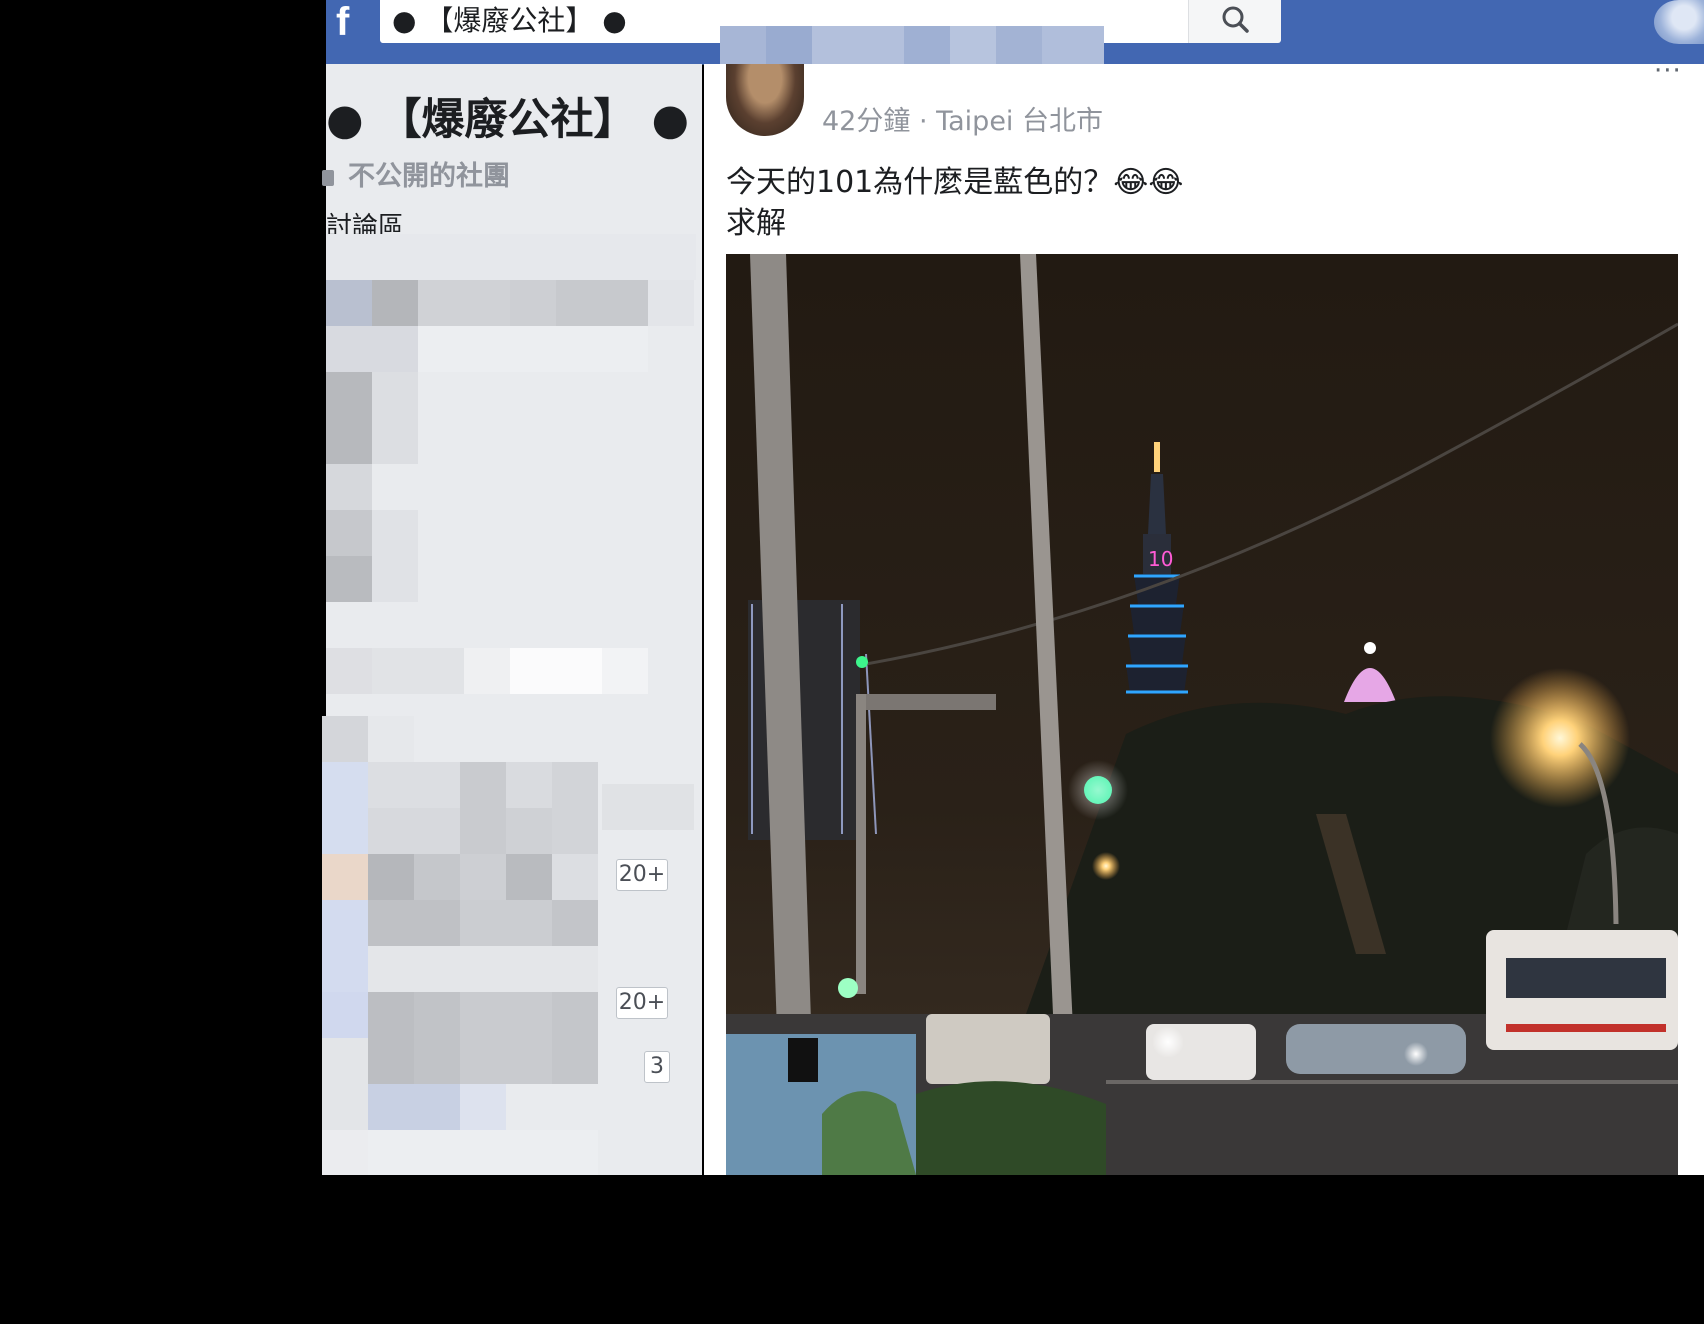  I want to click on search-icon, so click(1235, 19).